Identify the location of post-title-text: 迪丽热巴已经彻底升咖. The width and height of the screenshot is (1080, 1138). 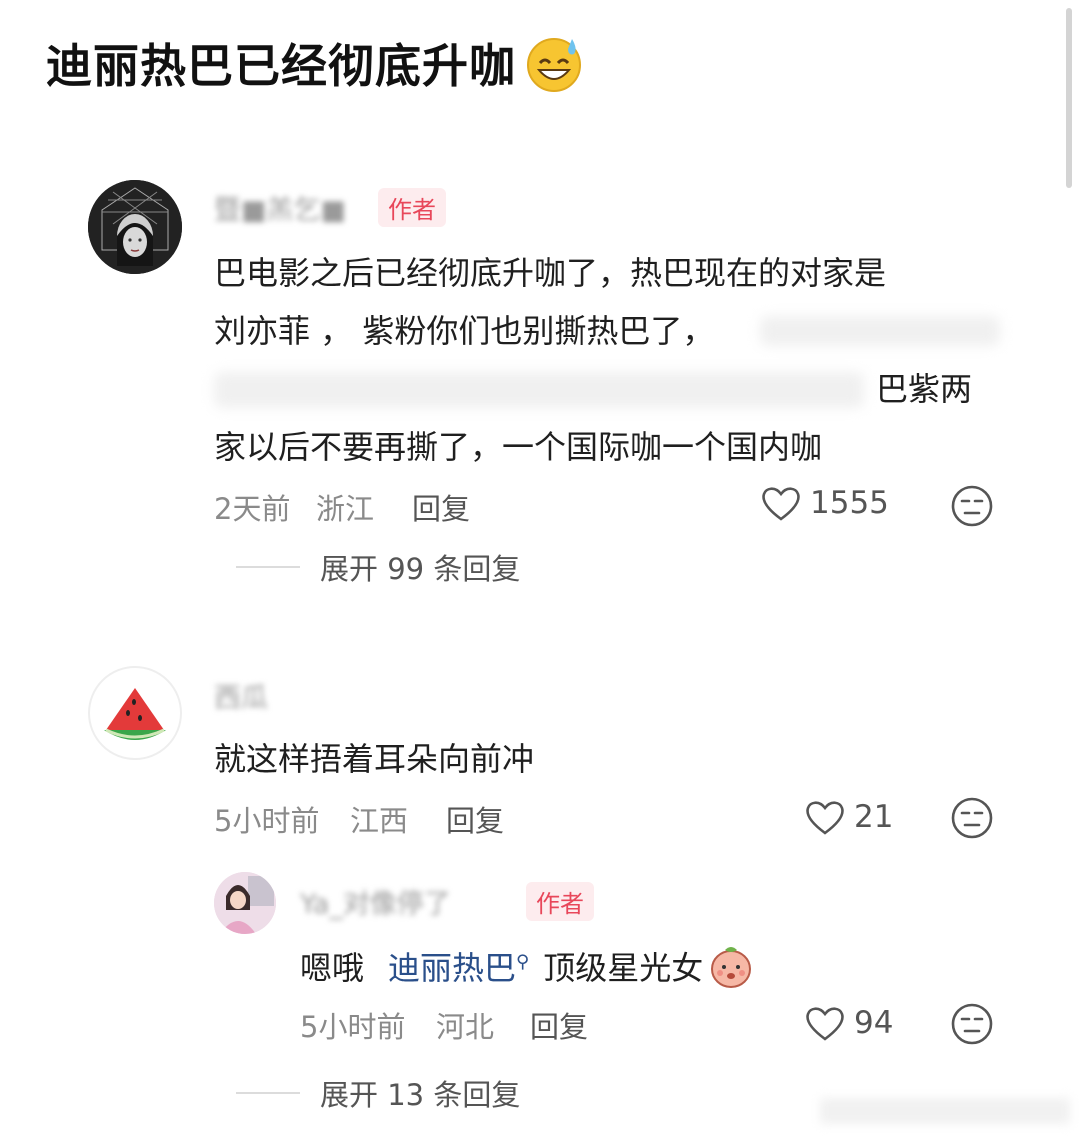
(281, 66).